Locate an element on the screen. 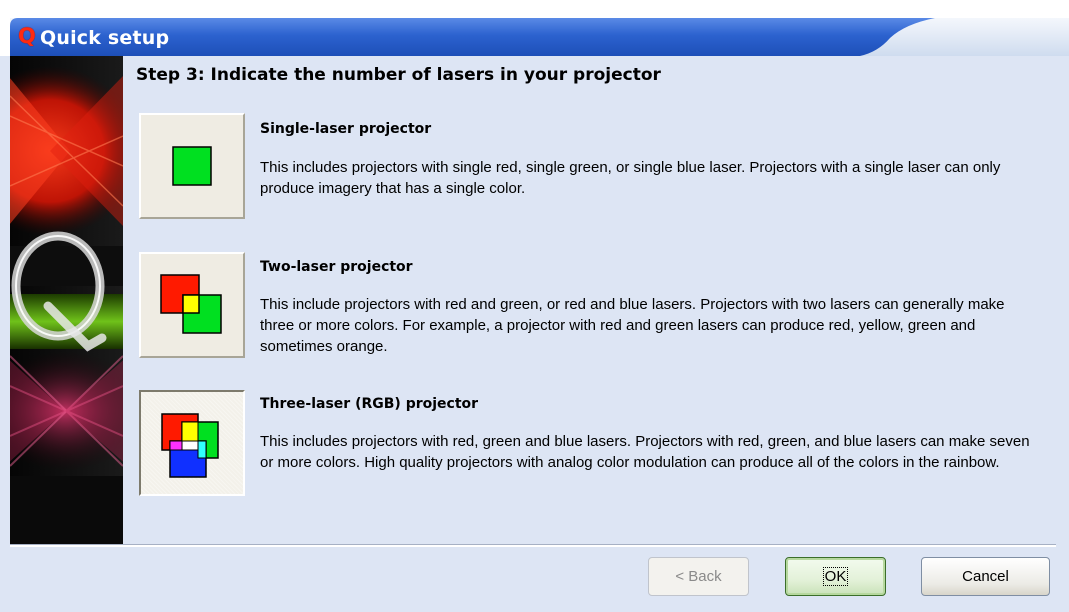 The height and width of the screenshot is (612, 1069). two-laser-title: Two-laser projector is located at coordinates (336, 267).